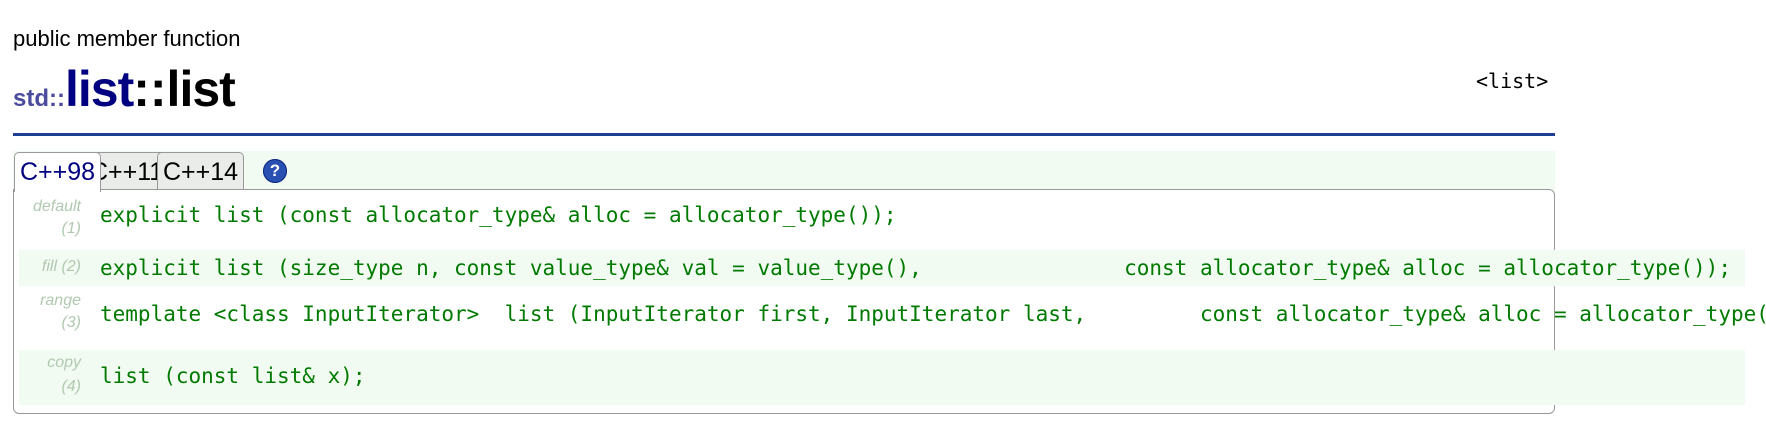  Describe the element at coordinates (233, 376) in the screenshot. I see `overload-signature: list (const list& x);` at that location.